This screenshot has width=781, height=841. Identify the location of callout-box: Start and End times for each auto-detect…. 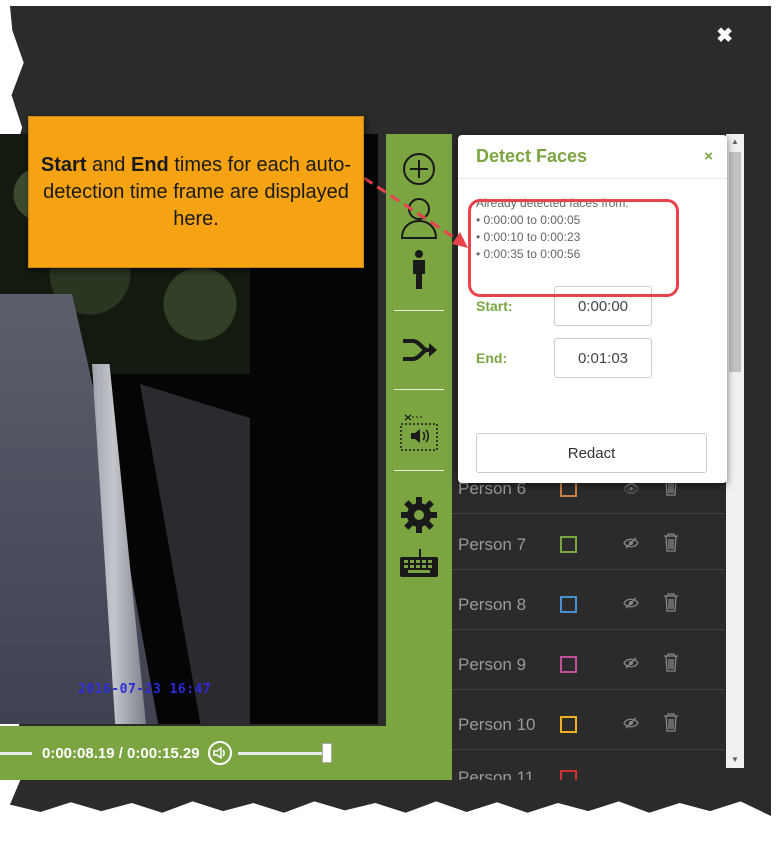
(196, 192).